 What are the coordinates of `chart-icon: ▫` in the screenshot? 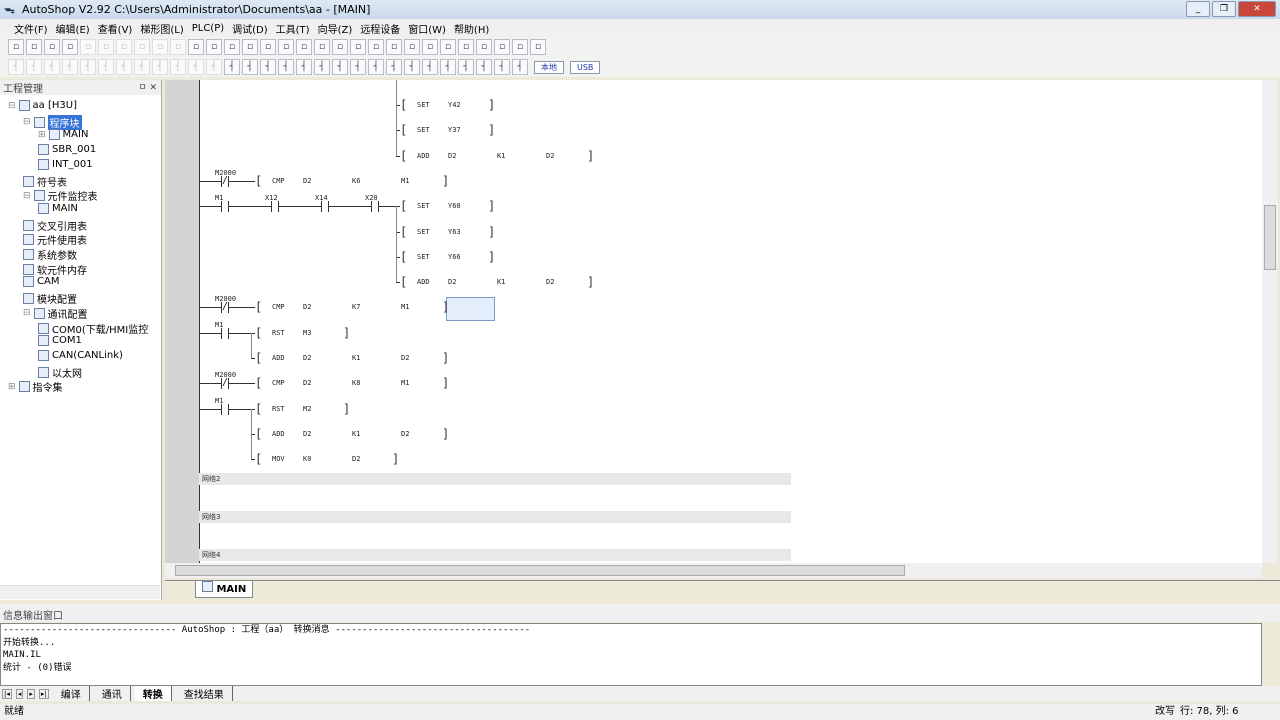 It's located at (538, 47).